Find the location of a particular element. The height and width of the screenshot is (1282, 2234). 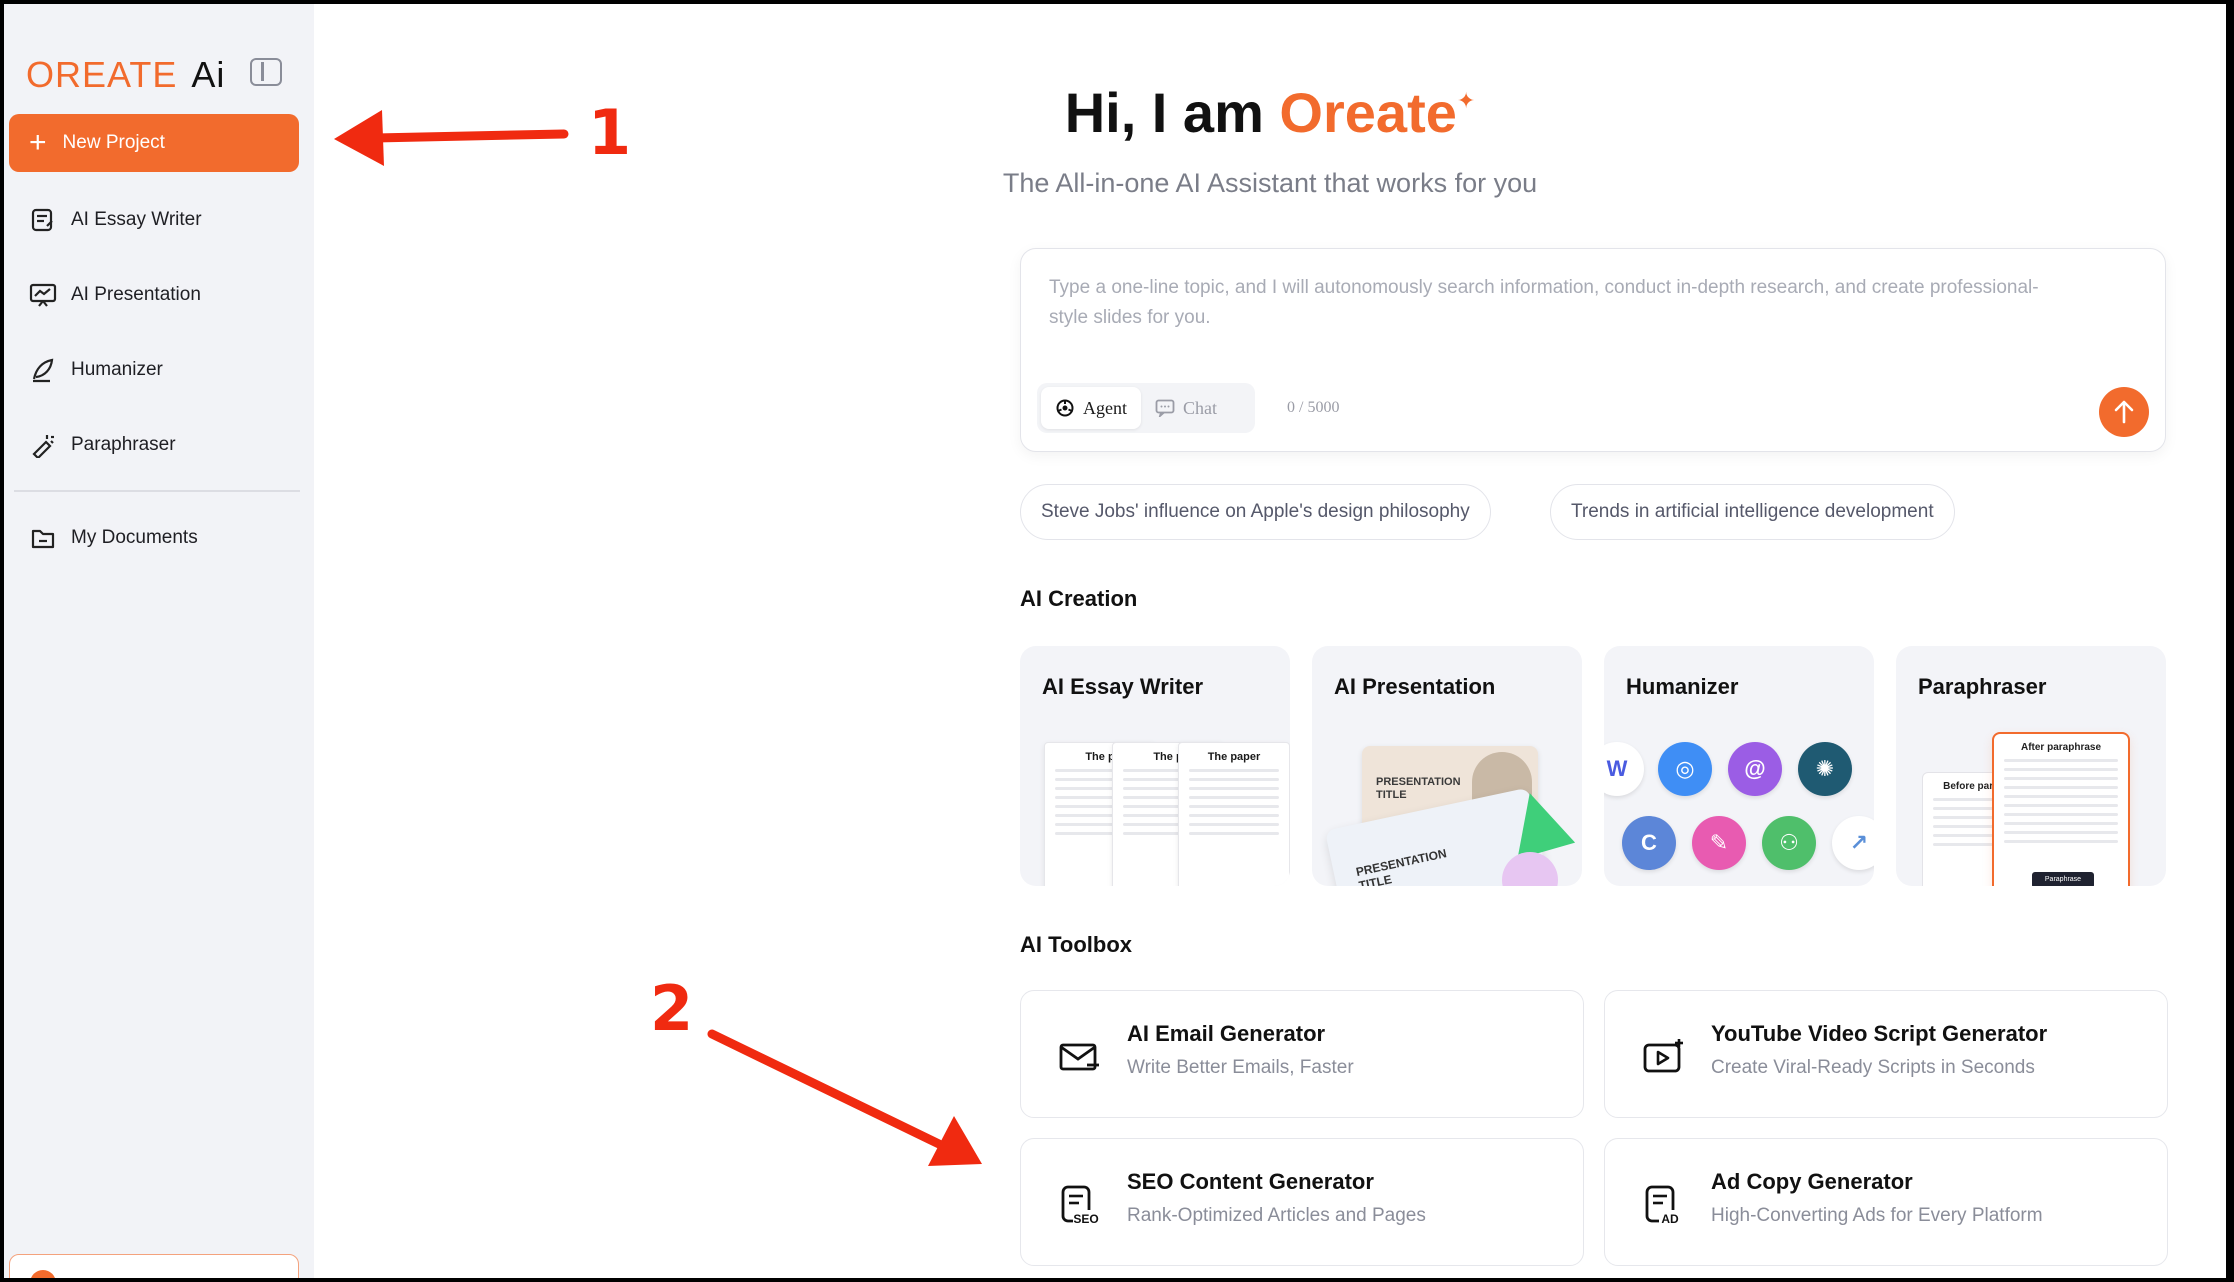

arrow-1-head is located at coordinates (359, 138).